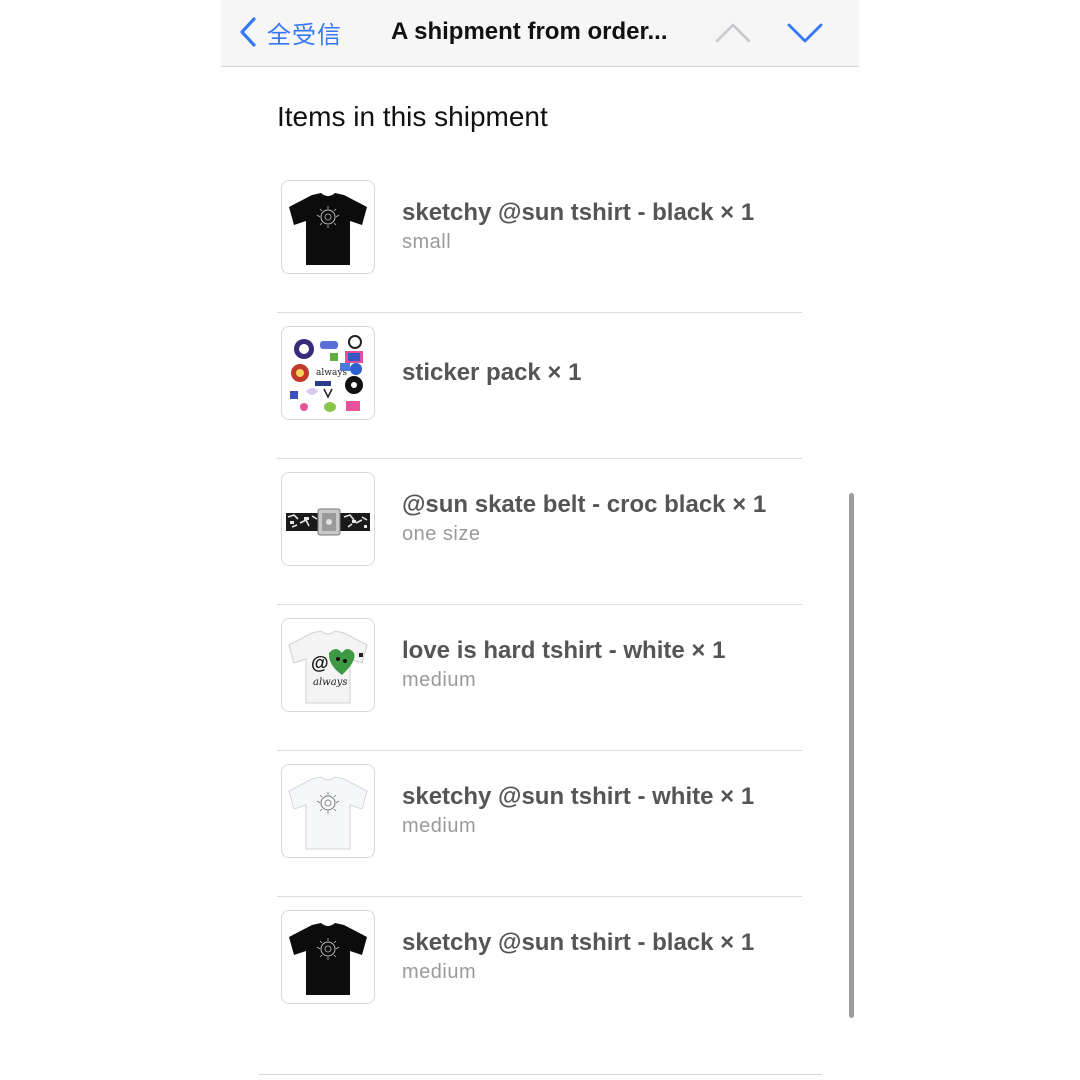  What do you see at coordinates (304, 34) in the screenshot?
I see `back-button-label: 全受信` at bounding box center [304, 34].